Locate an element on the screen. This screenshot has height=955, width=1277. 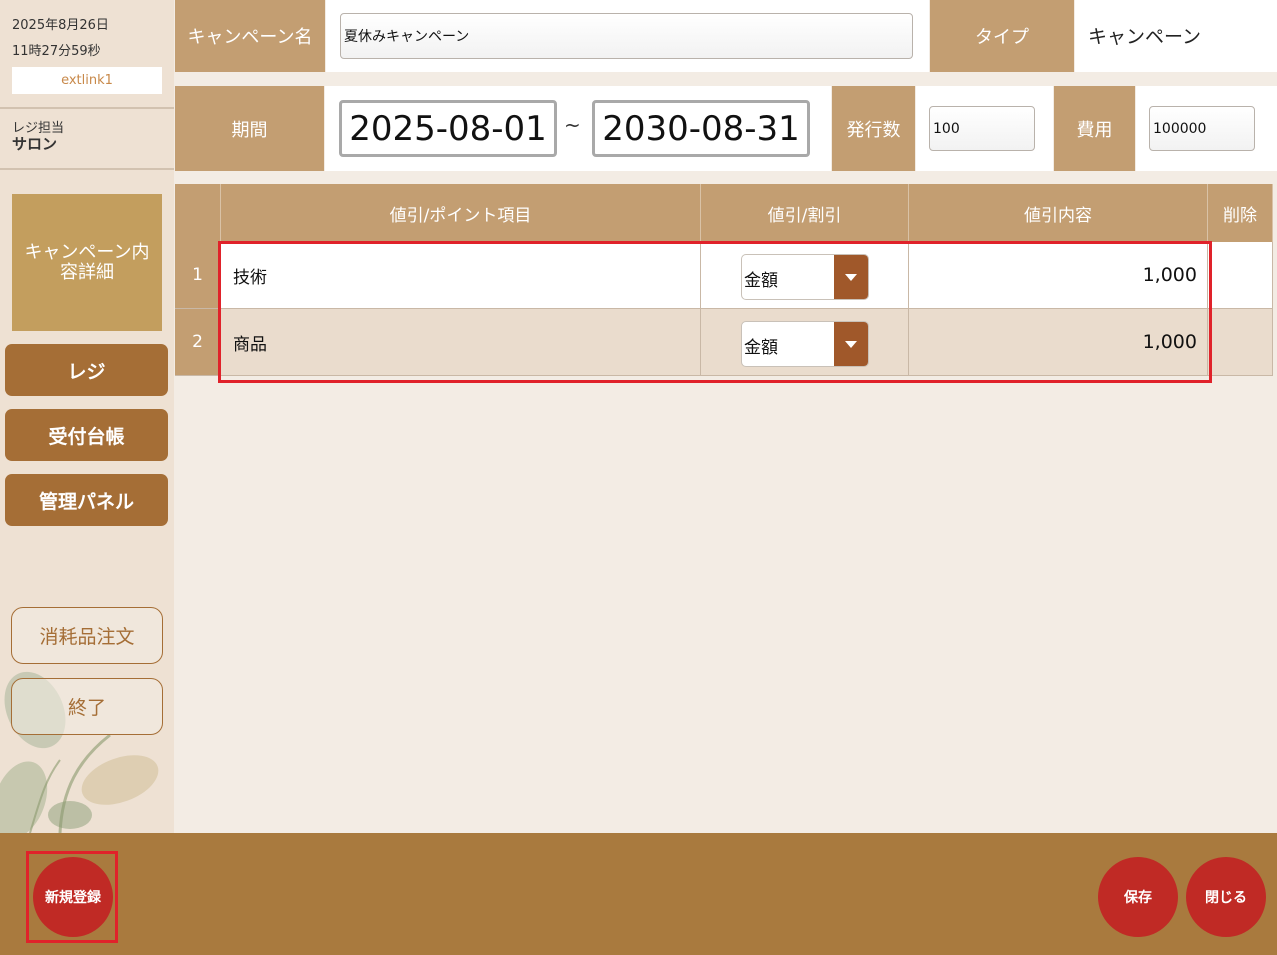
cost-label: 費用 is located at coordinates (1094, 128).